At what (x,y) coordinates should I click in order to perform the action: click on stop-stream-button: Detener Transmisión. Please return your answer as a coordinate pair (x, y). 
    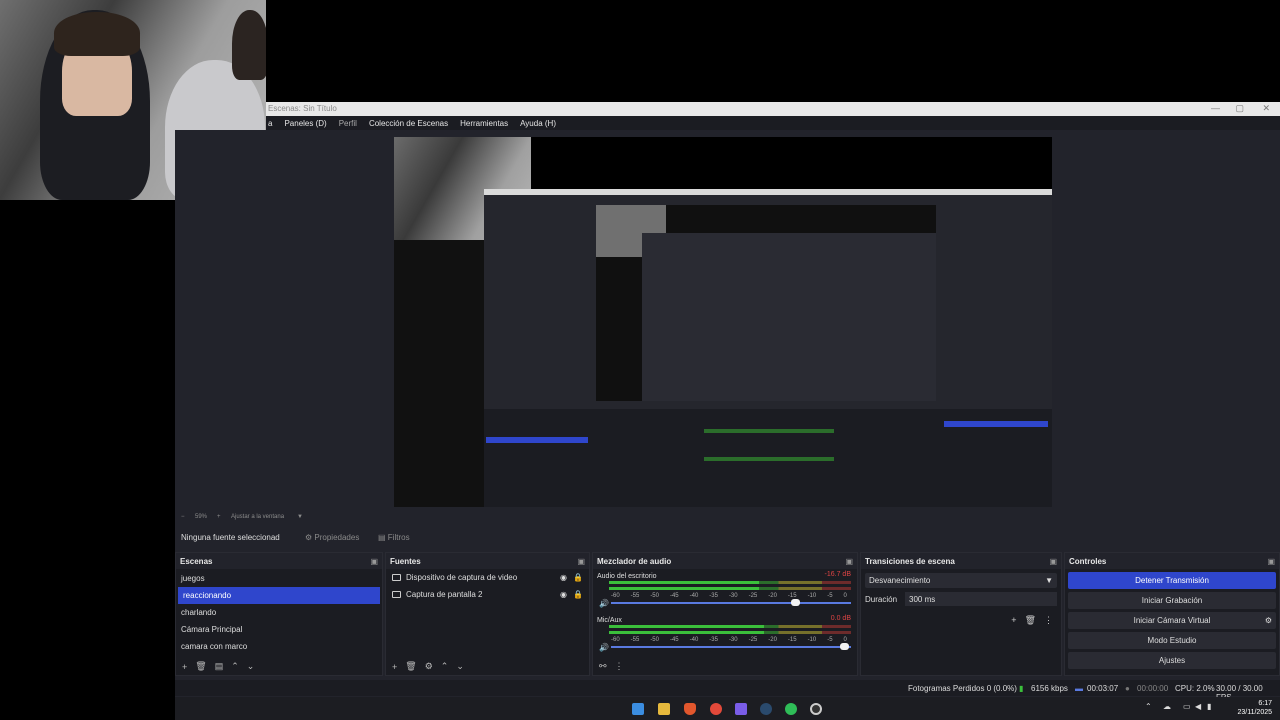
    Looking at the image, I should click on (1172, 580).